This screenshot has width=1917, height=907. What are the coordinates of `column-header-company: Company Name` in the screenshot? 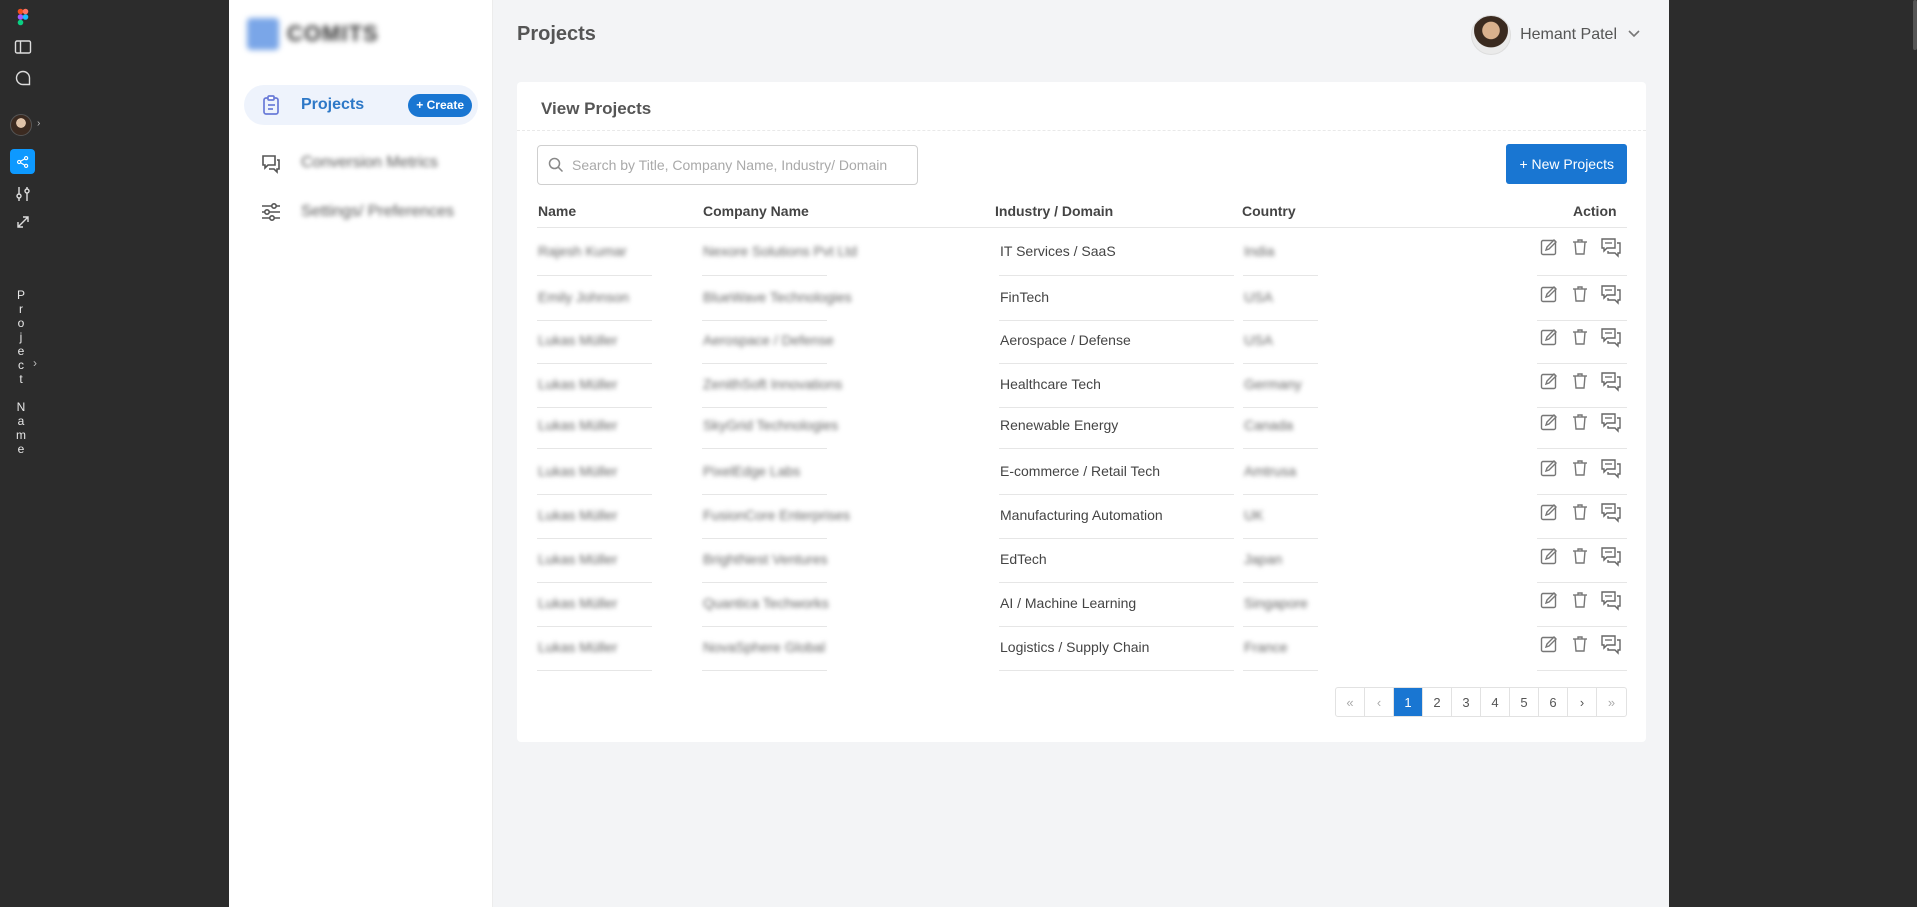 It's located at (756, 211).